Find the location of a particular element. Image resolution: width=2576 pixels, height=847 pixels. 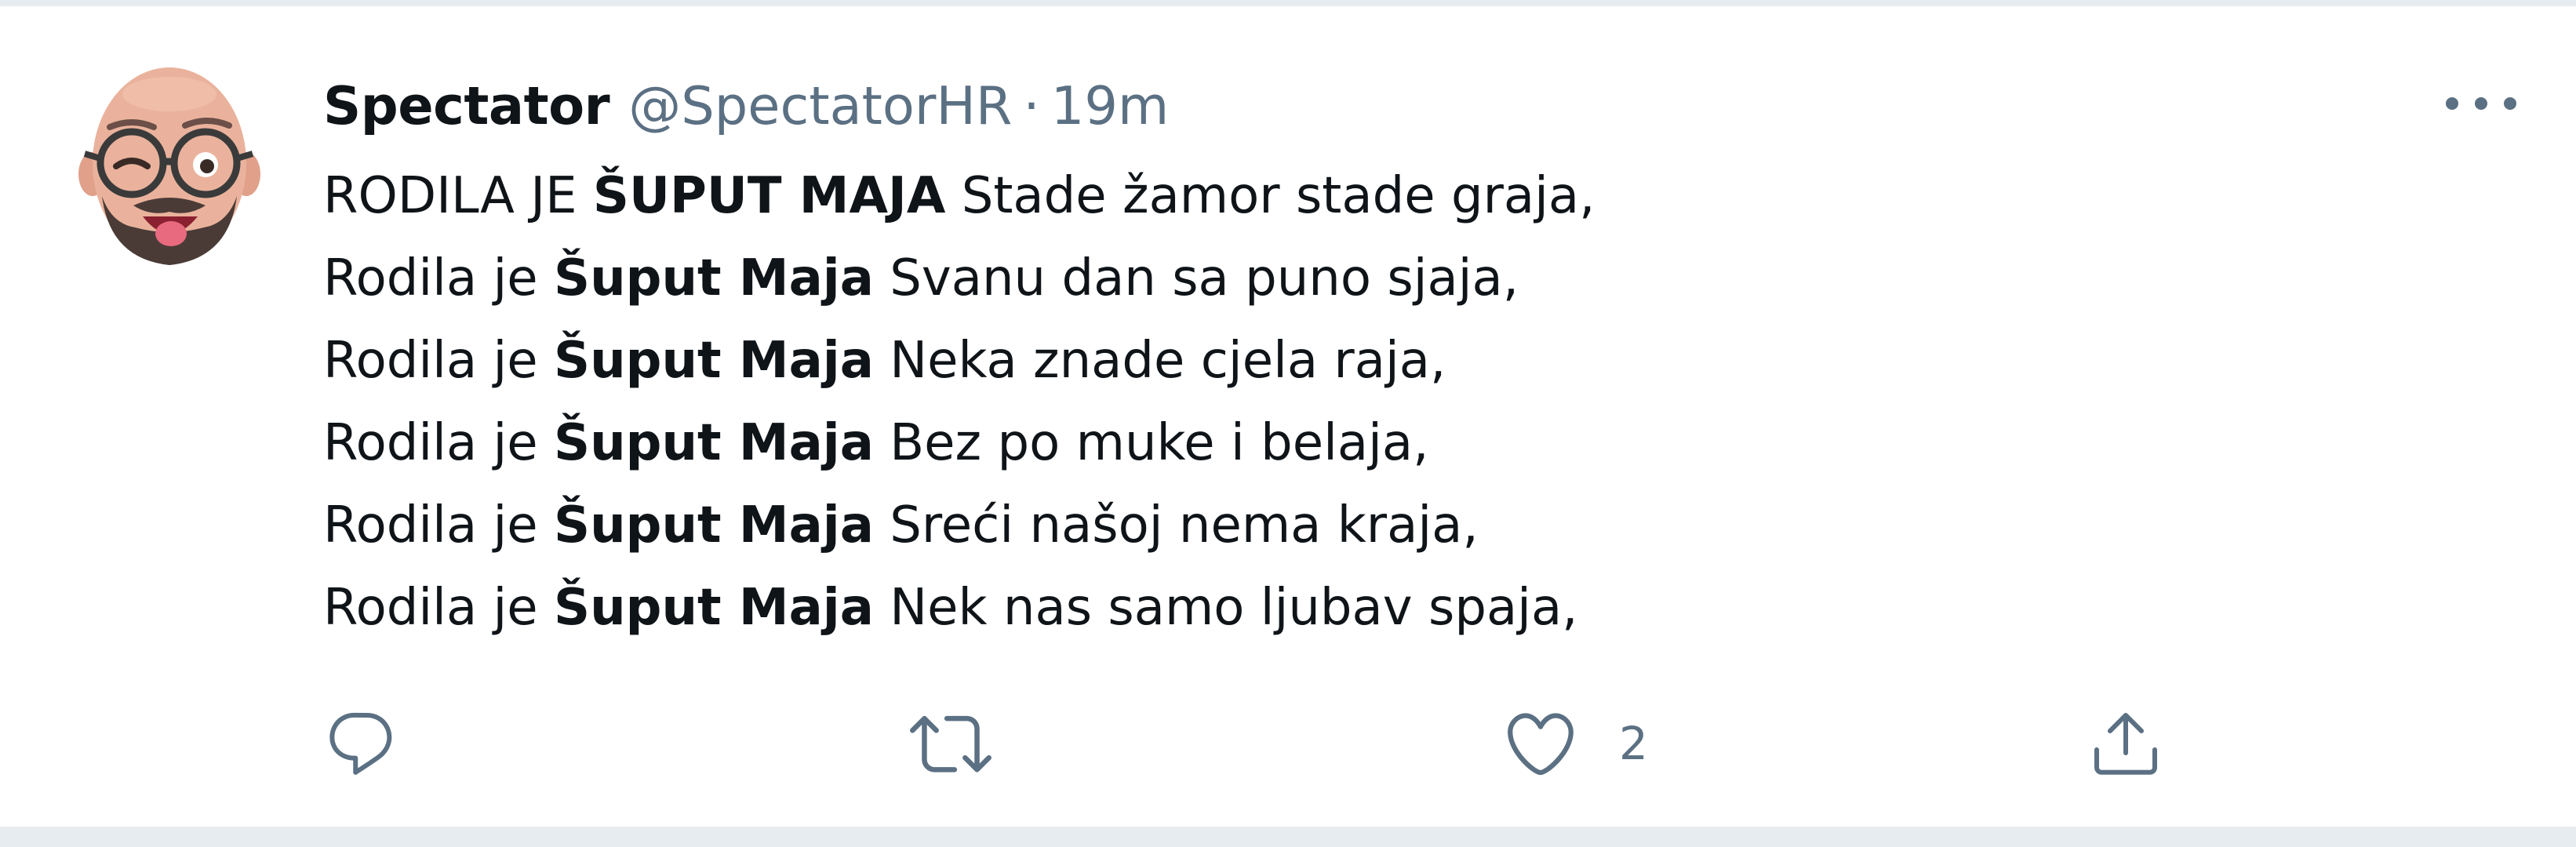

like-count: 2 is located at coordinates (1634, 743).